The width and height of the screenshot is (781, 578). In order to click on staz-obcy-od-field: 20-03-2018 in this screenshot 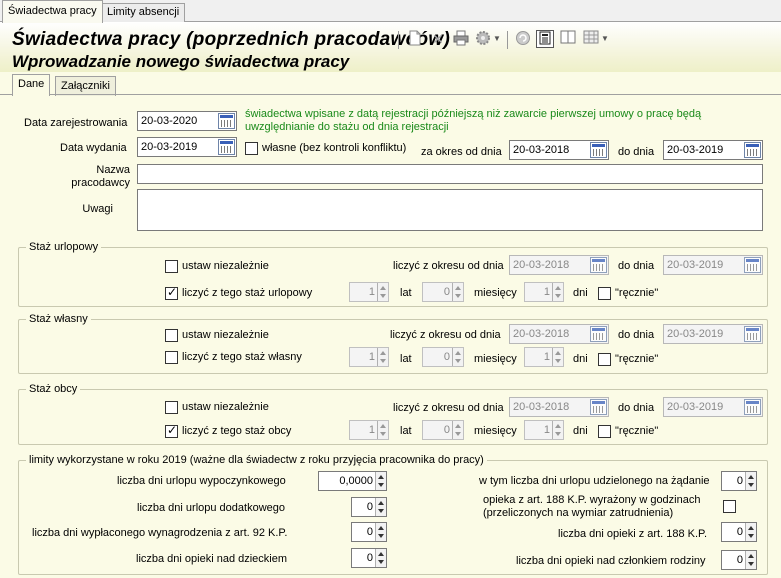, I will do `click(559, 407)`.